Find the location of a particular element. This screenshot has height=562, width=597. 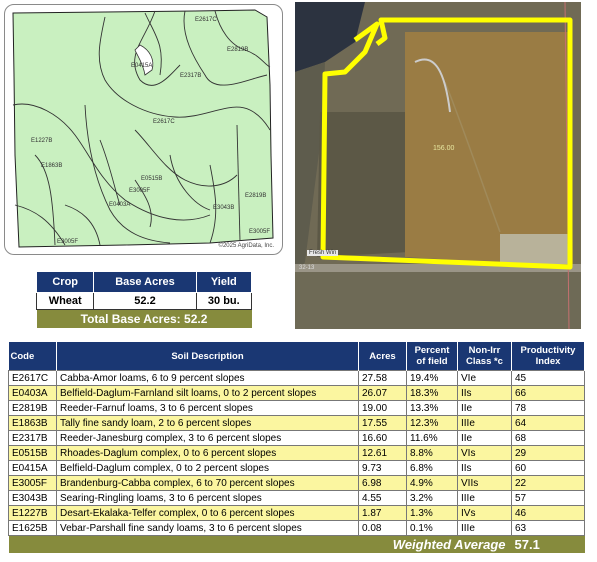

aerial-road-label: Fresh Win is located at coordinates (323, 253).